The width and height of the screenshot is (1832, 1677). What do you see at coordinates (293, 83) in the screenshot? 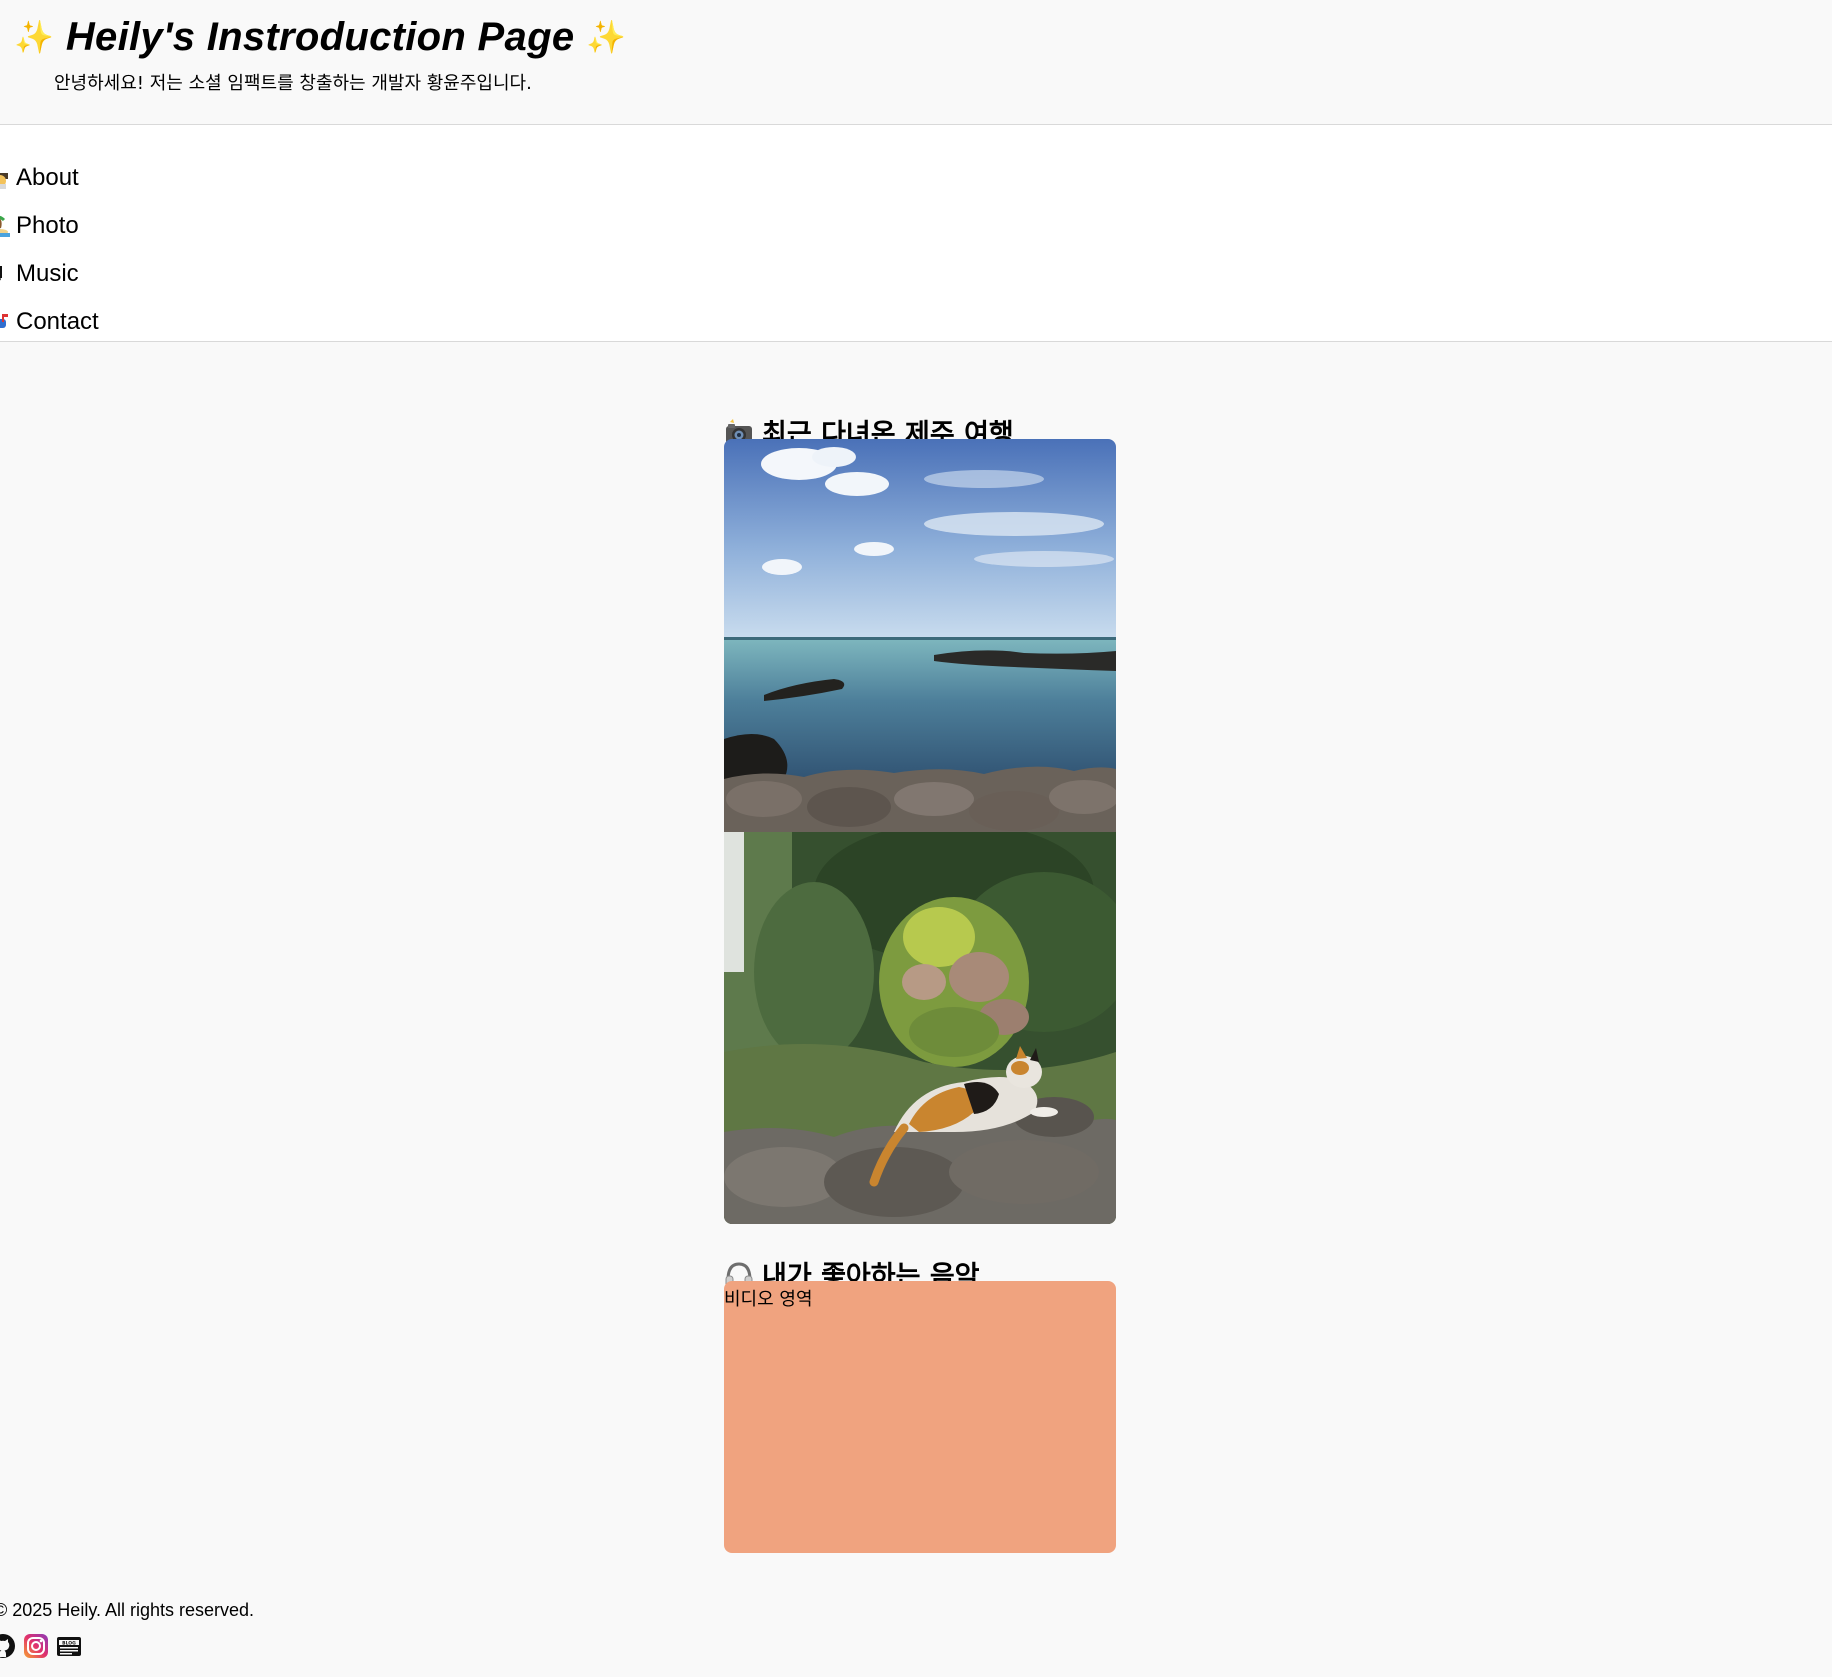
I see `page-subtitle: 안녕하세요! 저는 소셜 임팩트를 창출하는 개발자 황윤주입니다.` at bounding box center [293, 83].